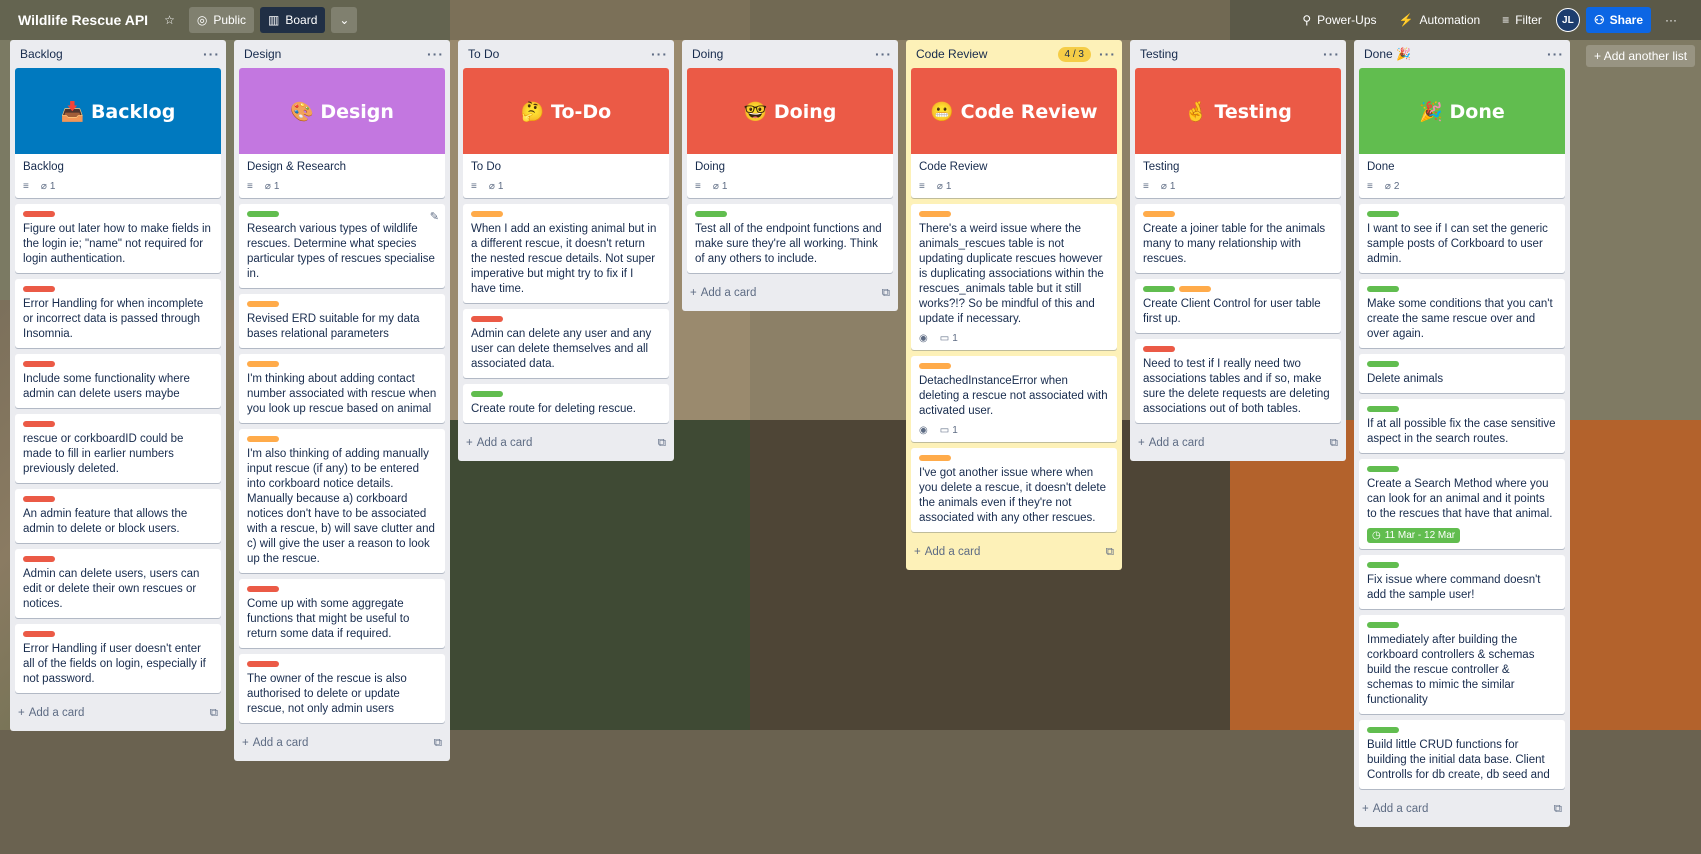  I want to click on list-title: Backlog, so click(111, 54).